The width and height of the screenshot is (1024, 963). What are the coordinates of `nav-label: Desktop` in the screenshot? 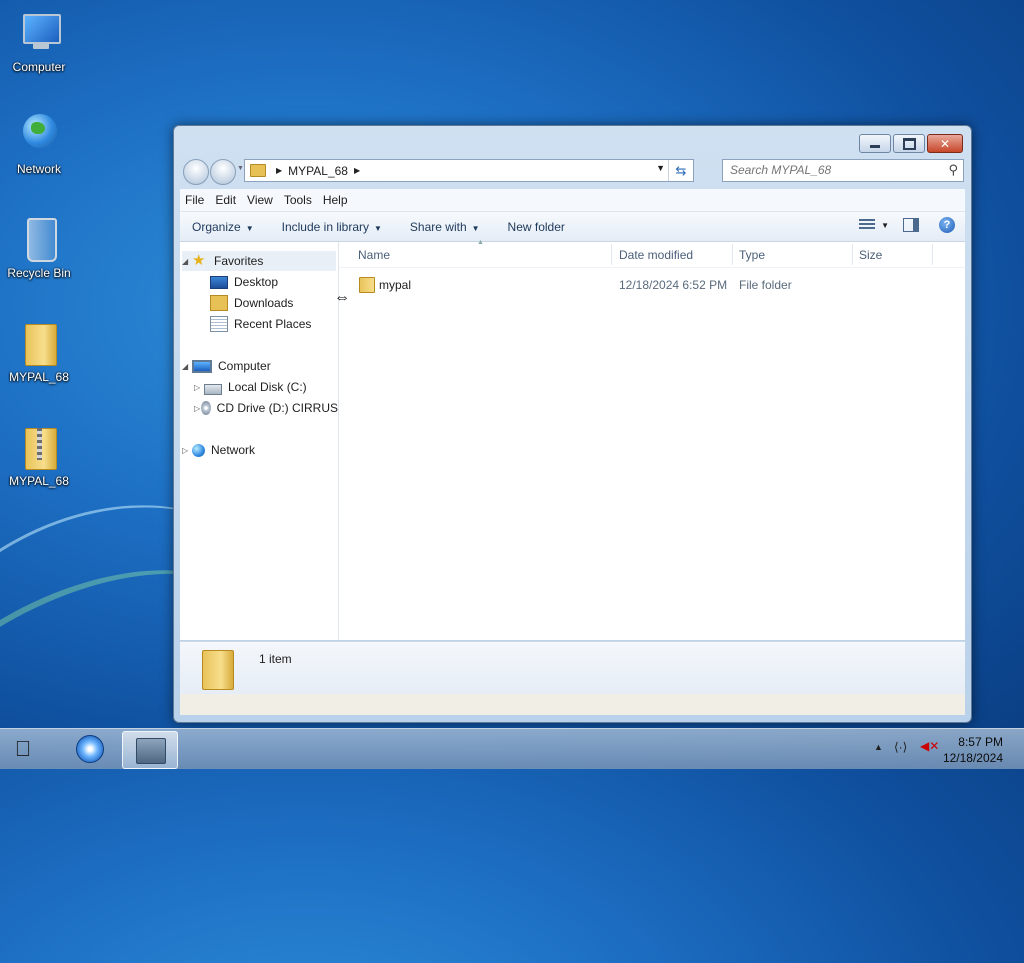 It's located at (256, 282).